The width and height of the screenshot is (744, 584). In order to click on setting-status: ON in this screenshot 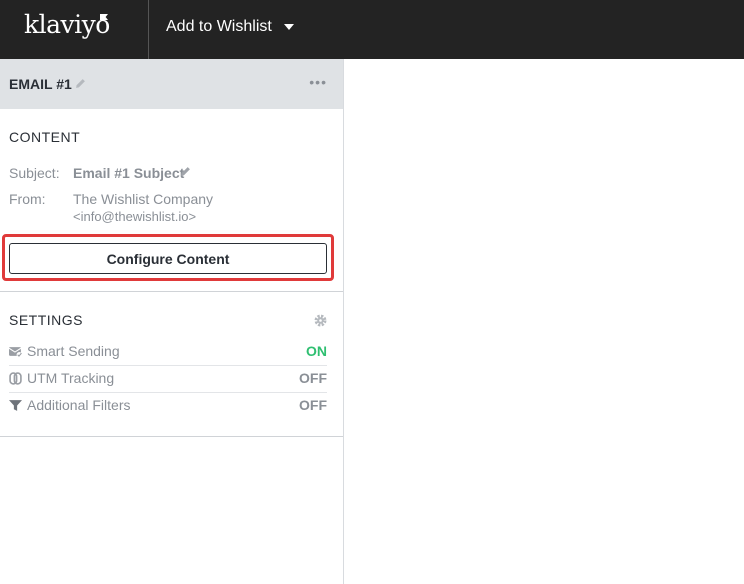, I will do `click(316, 351)`.